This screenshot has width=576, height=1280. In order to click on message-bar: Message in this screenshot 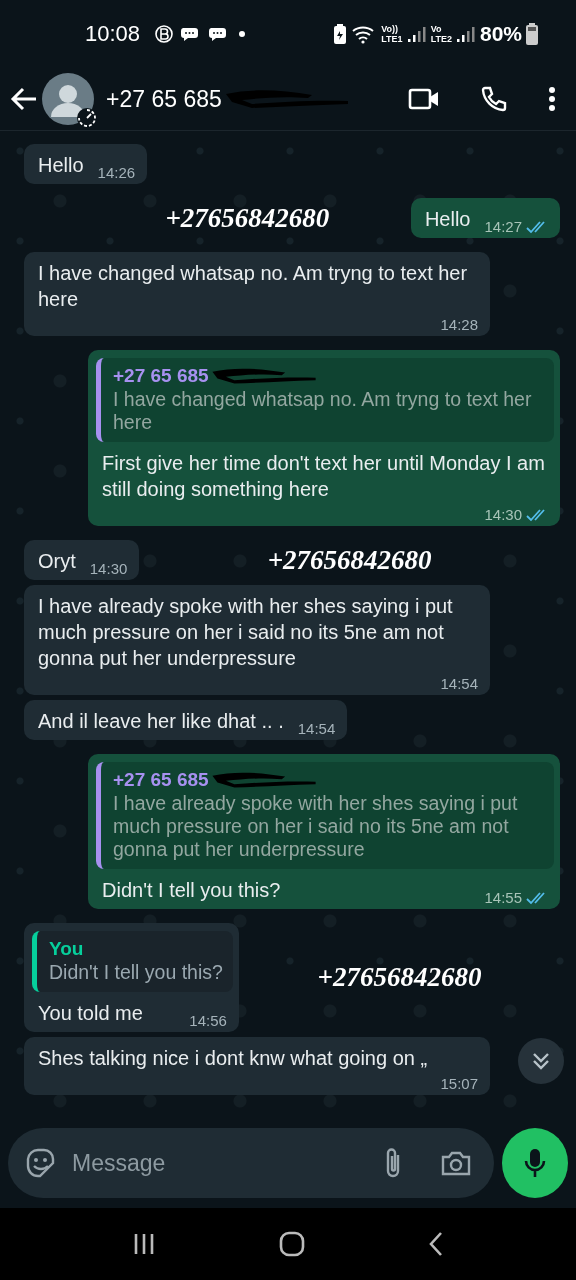, I will do `click(251, 1163)`.